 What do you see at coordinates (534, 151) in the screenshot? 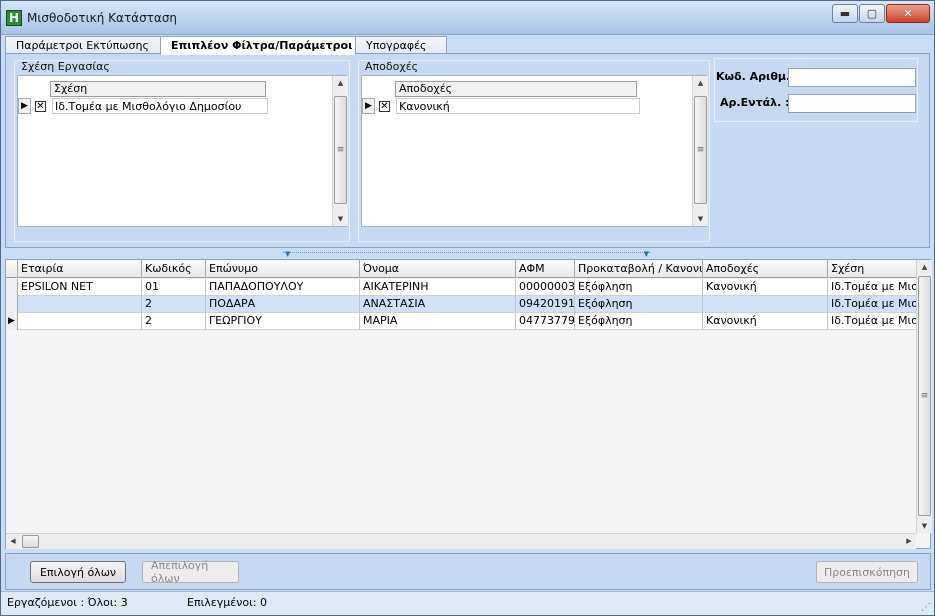
I see `earnings-group: Αποδοχές Αποδοχές ▶ ✕ Κανονική ▲ ≡ ▼` at bounding box center [534, 151].